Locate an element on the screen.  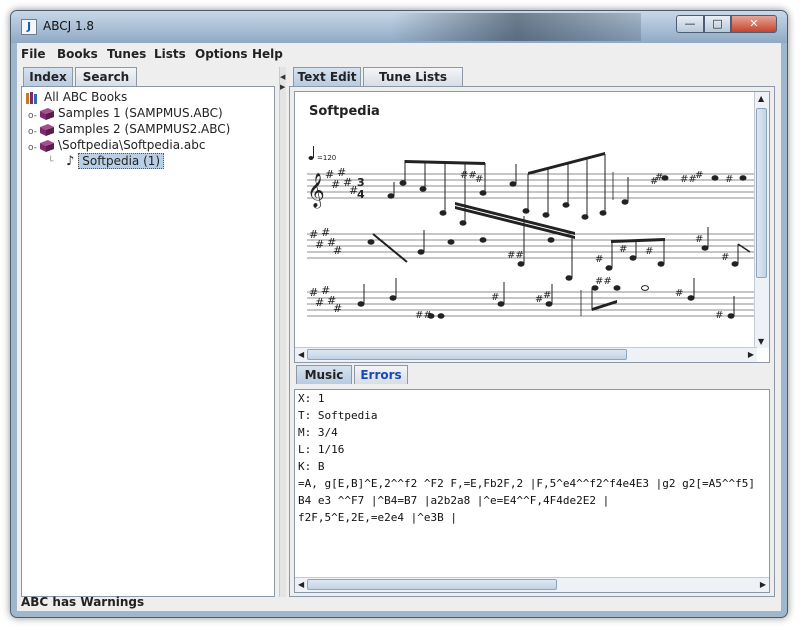
svg-text: =120 is located at coordinates (326, 158).